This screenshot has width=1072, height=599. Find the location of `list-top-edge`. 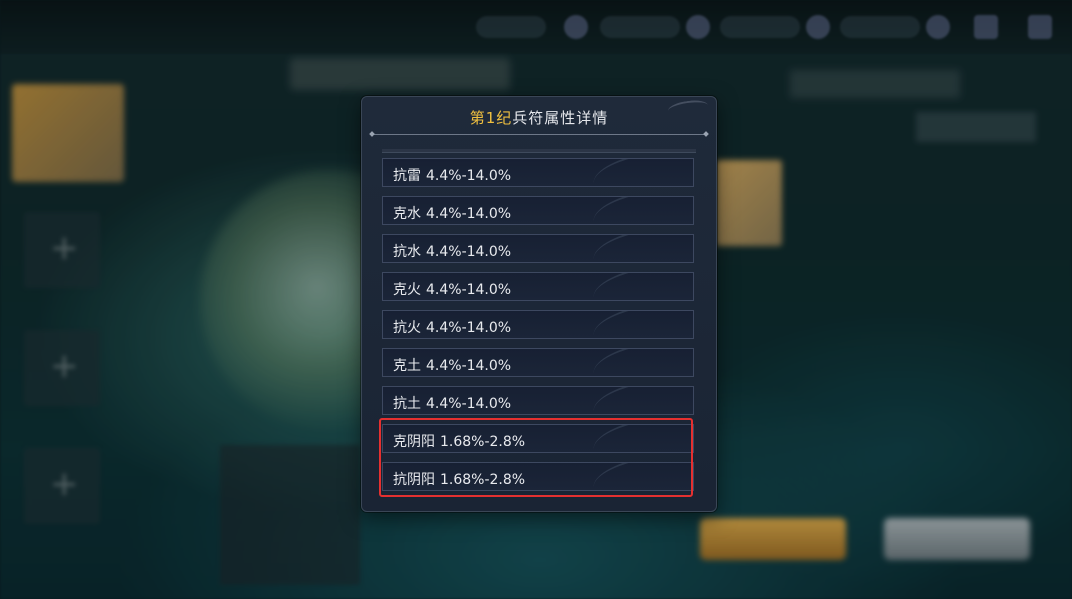

list-top-edge is located at coordinates (539, 151).